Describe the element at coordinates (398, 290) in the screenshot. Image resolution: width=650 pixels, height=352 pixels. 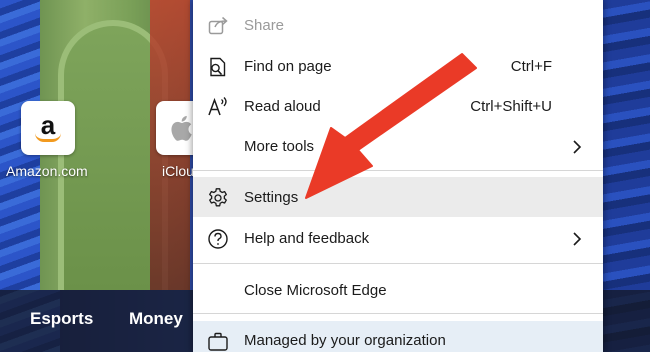
I see `menu-item-close-edge: Close Microsoft Edge` at that location.